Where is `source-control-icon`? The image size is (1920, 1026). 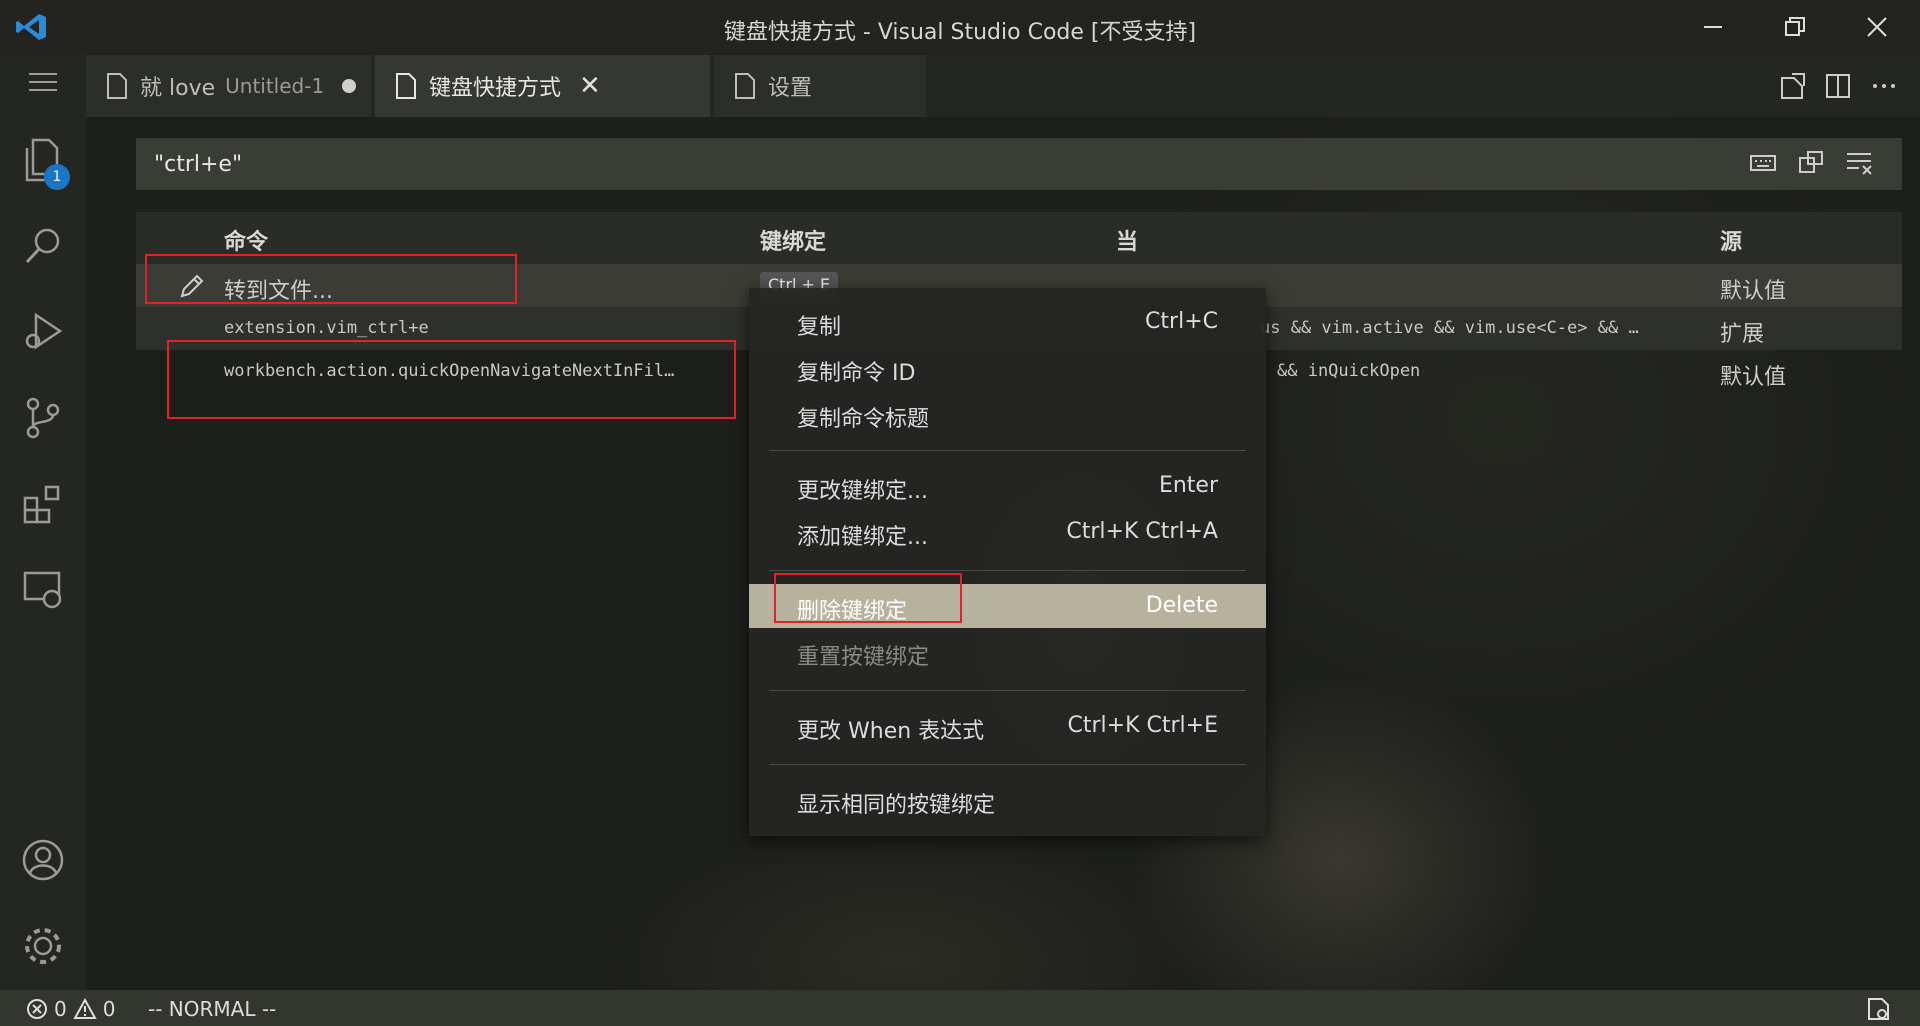 source-control-icon is located at coordinates (43, 418).